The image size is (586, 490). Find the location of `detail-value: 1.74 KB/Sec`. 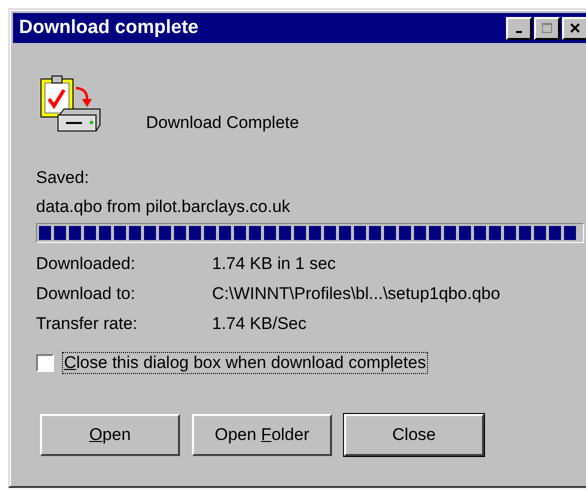

detail-value: 1.74 KB/Sec is located at coordinates (260, 324).